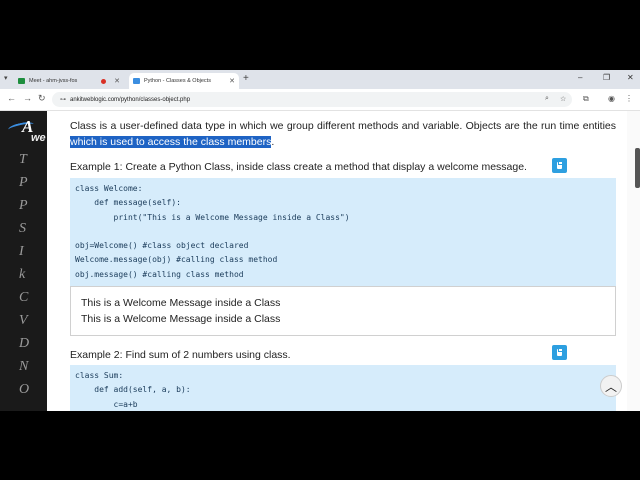 The image size is (640, 480). What do you see at coordinates (637, 168) in the screenshot?
I see `scrollbar-thumb` at bounding box center [637, 168].